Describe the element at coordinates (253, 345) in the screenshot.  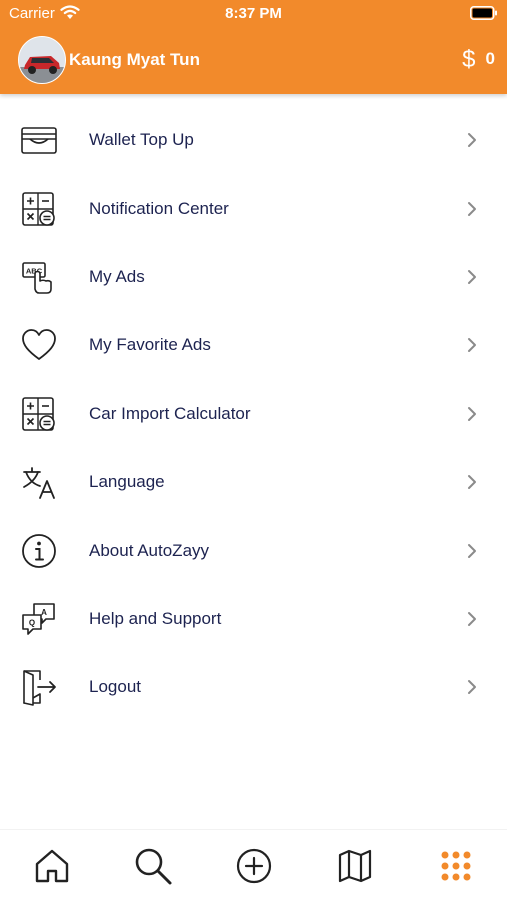
I see `menu-item-my-favorite-ads: My Favorite Ads` at that location.